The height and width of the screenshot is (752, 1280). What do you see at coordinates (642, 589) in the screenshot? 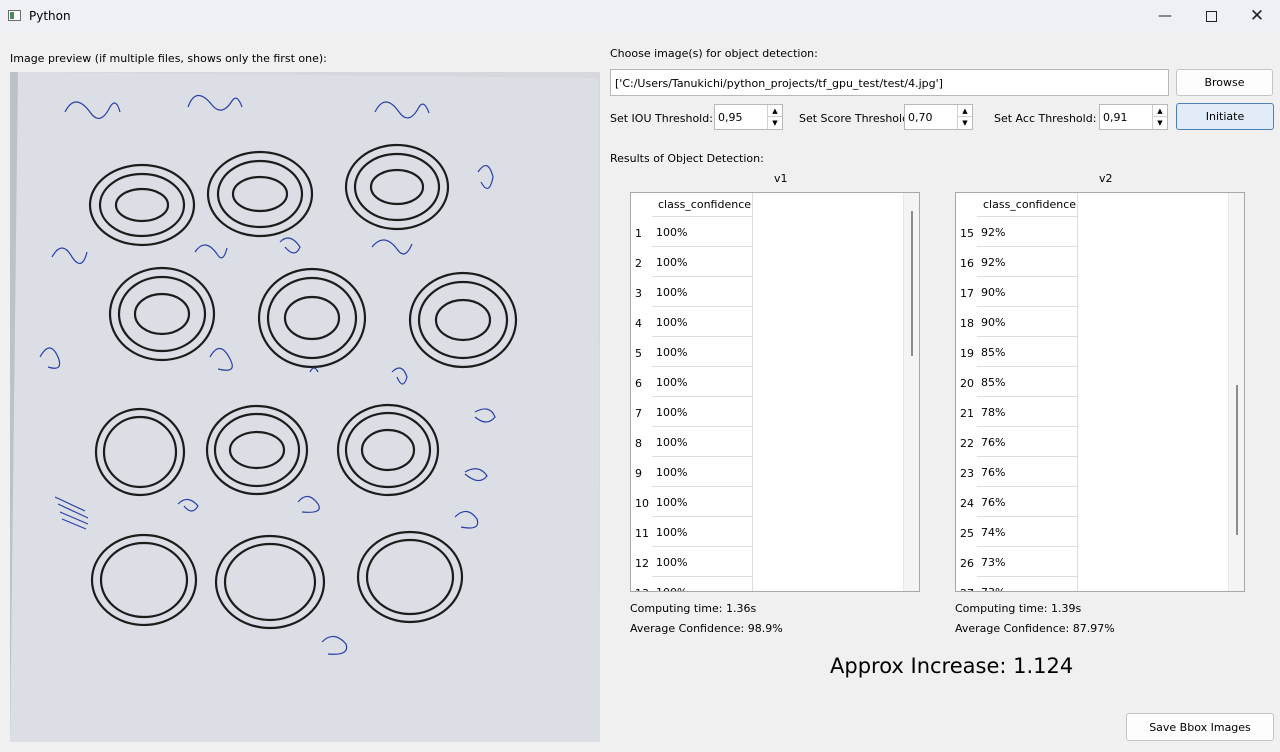
I see `row-number: 13` at bounding box center [642, 589].